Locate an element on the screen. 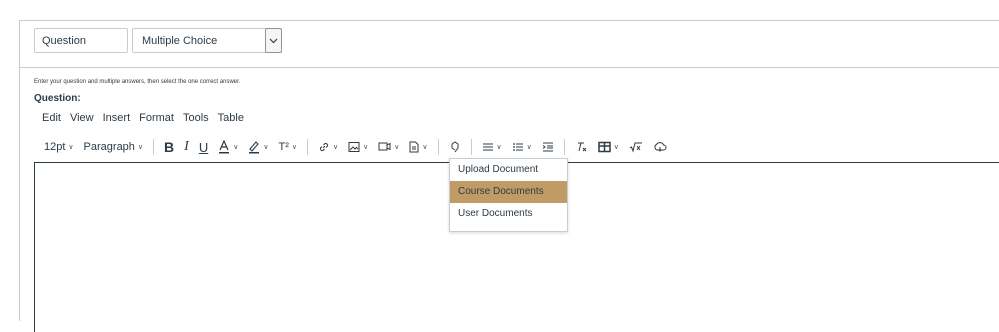  table-icon is located at coordinates (604, 147).